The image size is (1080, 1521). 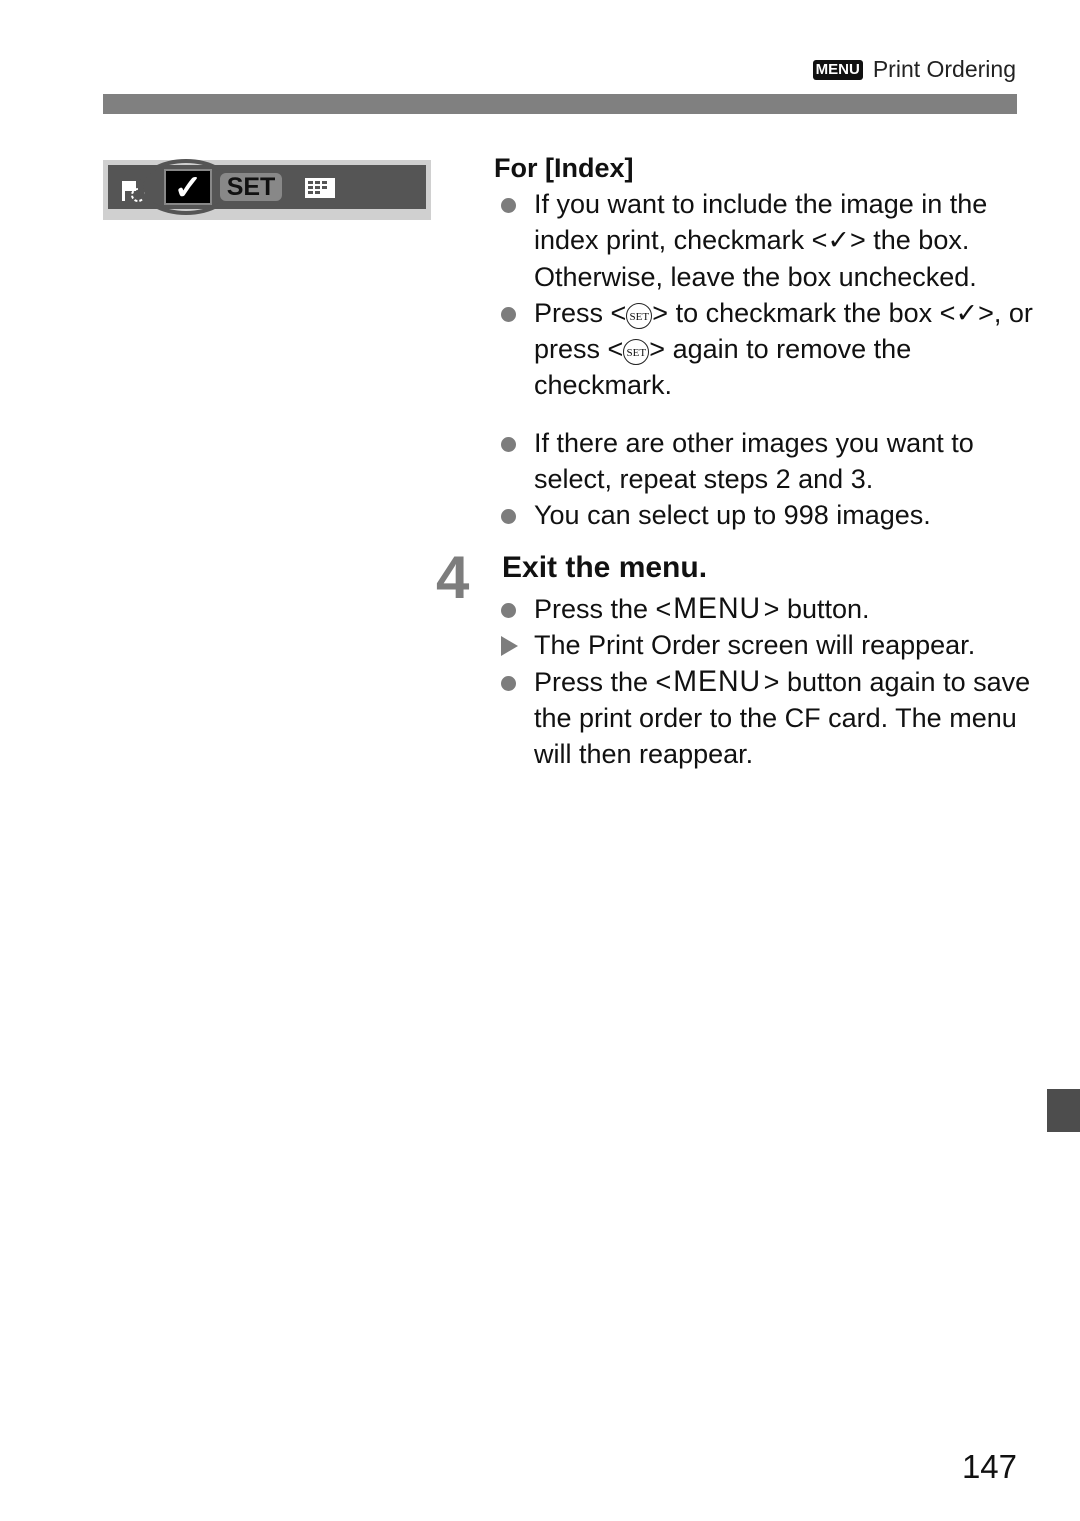 What do you see at coordinates (774, 645) in the screenshot?
I see `list-item-result: The Print Order screen will reappear.` at bounding box center [774, 645].